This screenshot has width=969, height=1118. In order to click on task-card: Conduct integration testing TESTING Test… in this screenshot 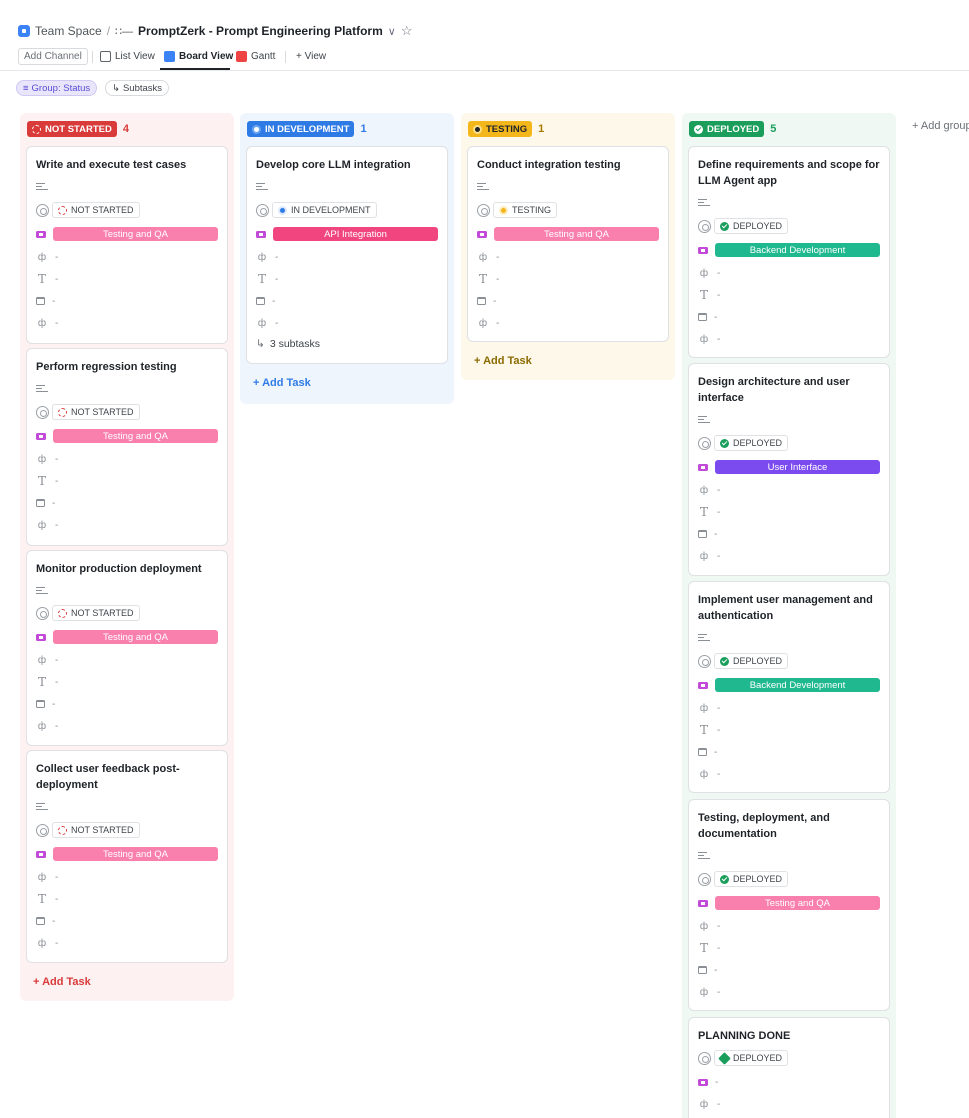, I will do `click(568, 244)`.